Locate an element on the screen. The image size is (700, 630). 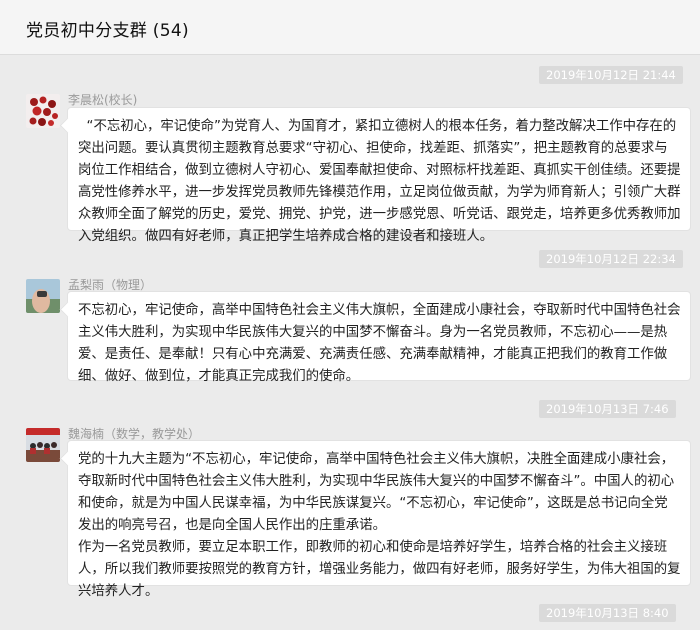
group-title: 党员初中分支群 (54) is located at coordinates (107, 31).